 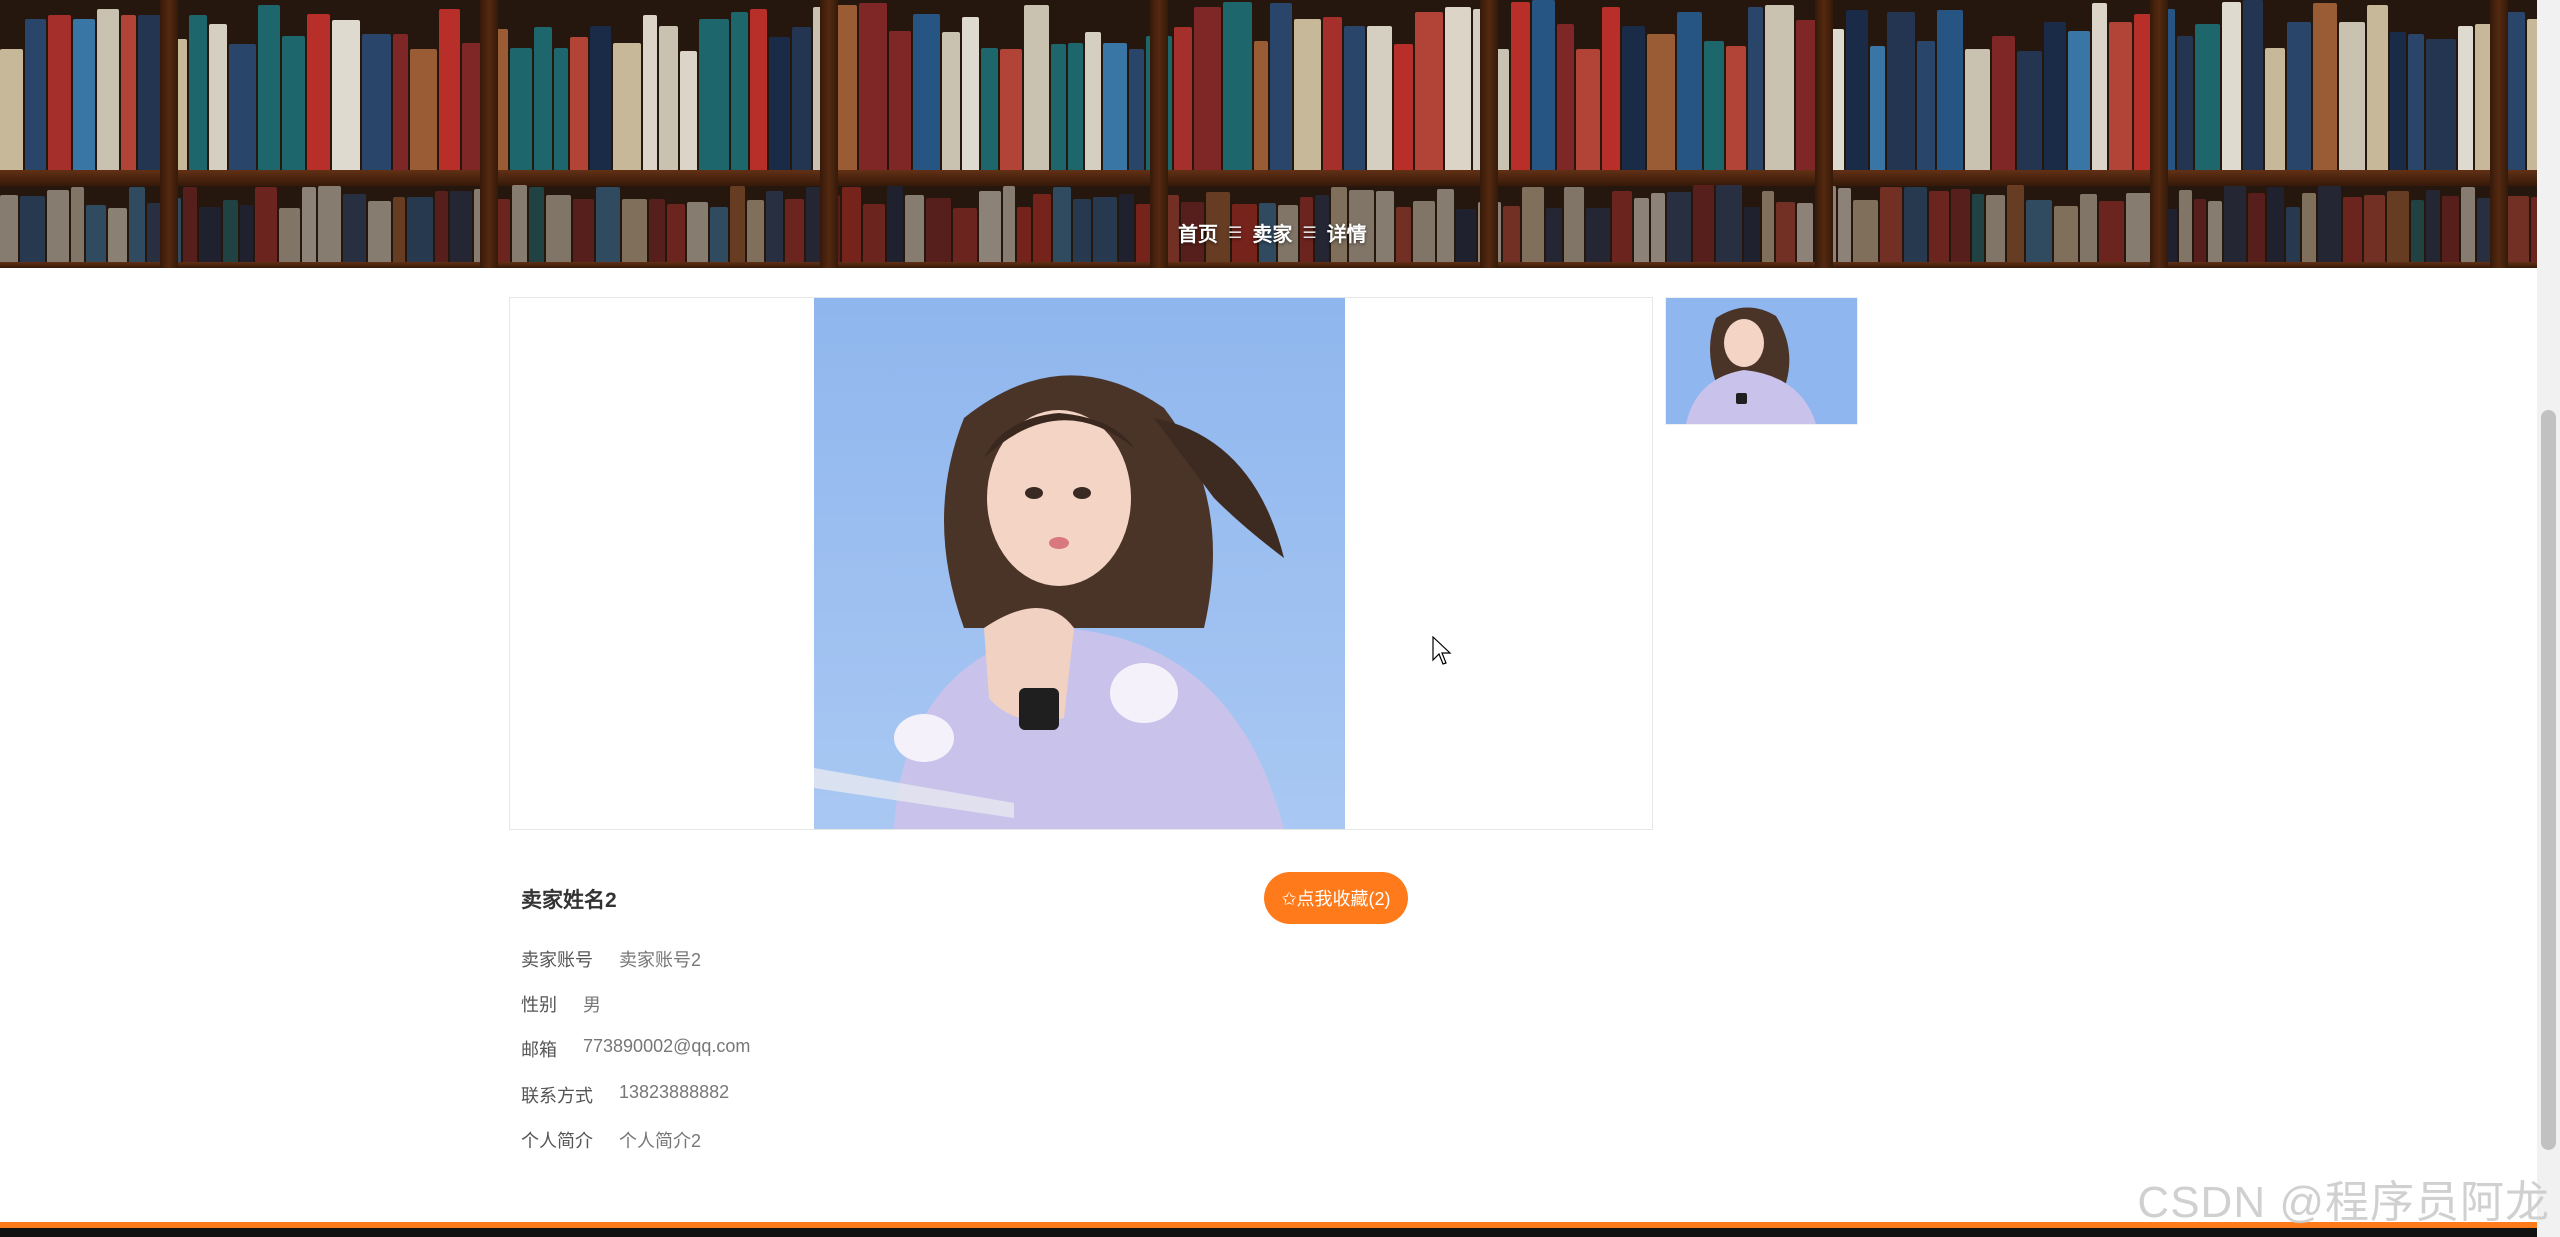 I want to click on info-row-account: 卖家账号 卖家账号2, so click(x=611, y=959).